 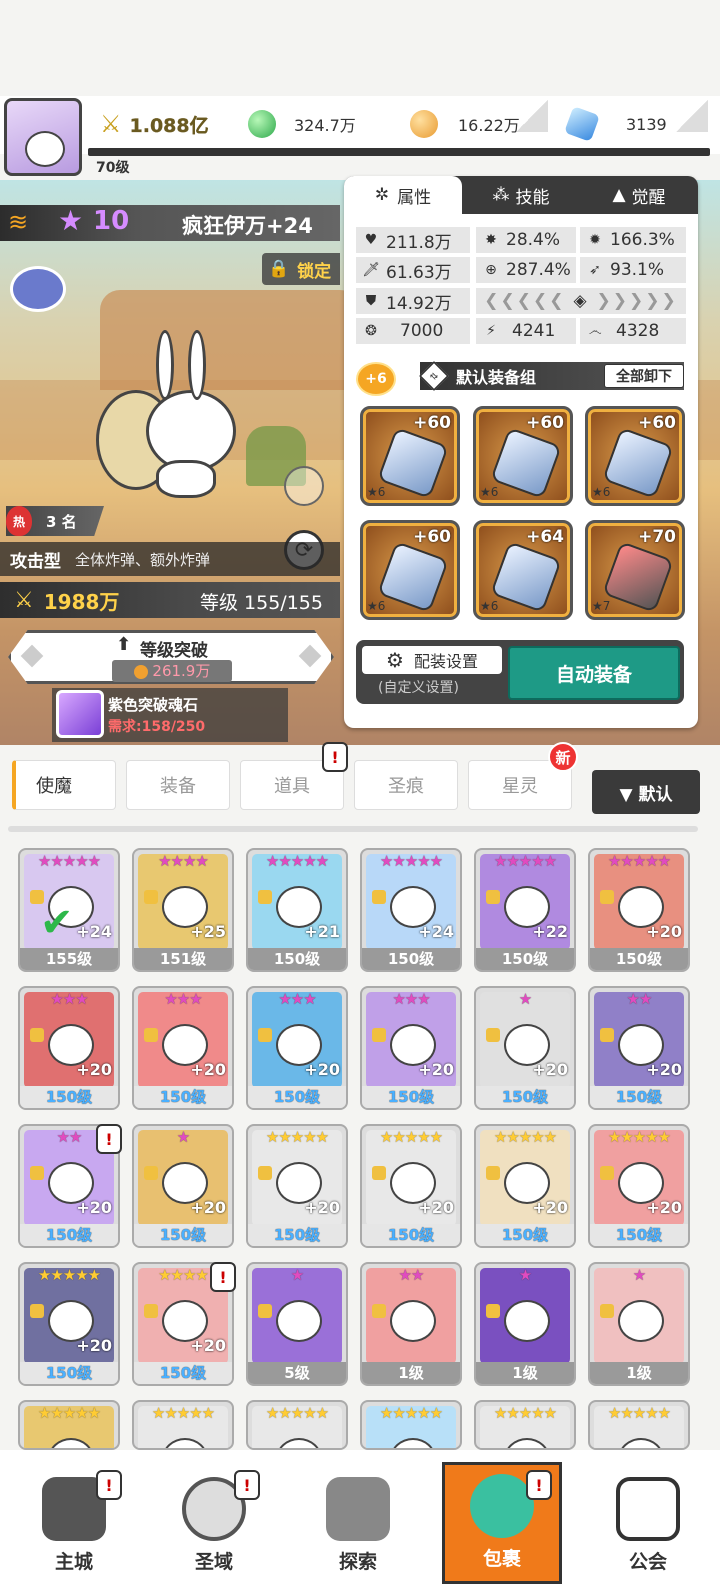 I want to click on familiar-stars: ★★★, so click(x=297, y=999).